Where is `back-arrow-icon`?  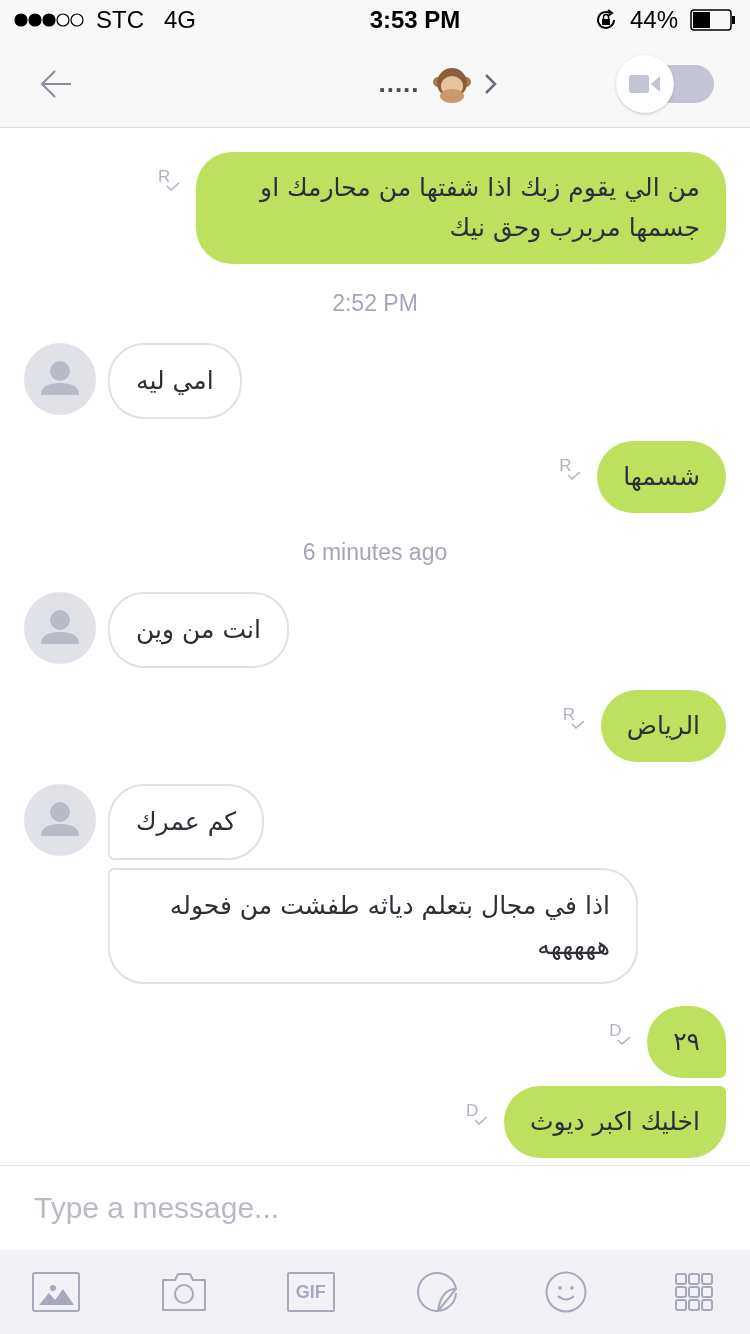 back-arrow-icon is located at coordinates (56, 83).